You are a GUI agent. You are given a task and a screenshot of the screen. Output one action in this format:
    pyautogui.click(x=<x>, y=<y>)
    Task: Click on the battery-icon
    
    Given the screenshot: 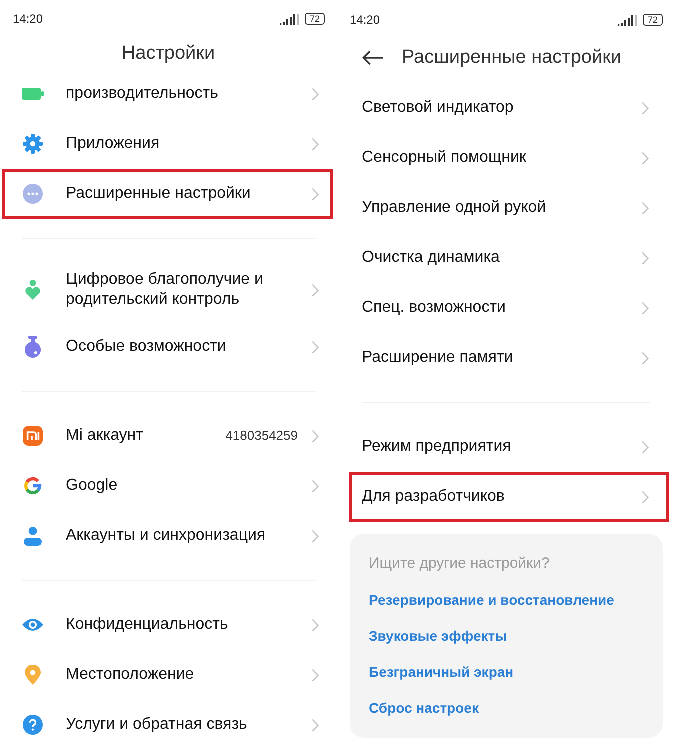 What is the action you would take?
    pyautogui.click(x=33, y=94)
    